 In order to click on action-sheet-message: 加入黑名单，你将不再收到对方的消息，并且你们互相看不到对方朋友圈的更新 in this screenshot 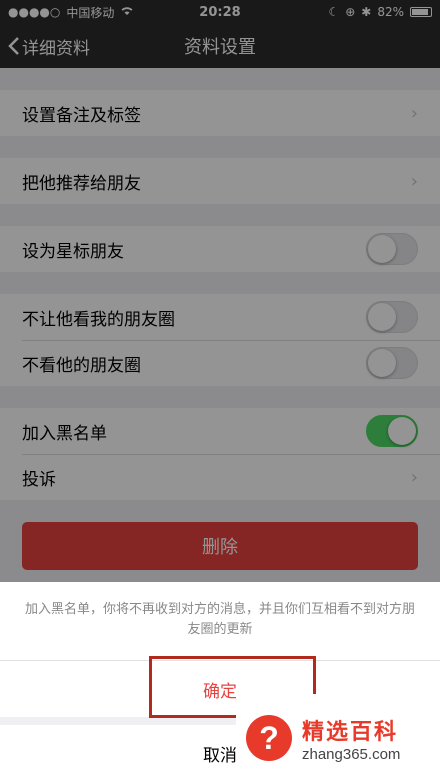, I will do `click(220, 621)`.